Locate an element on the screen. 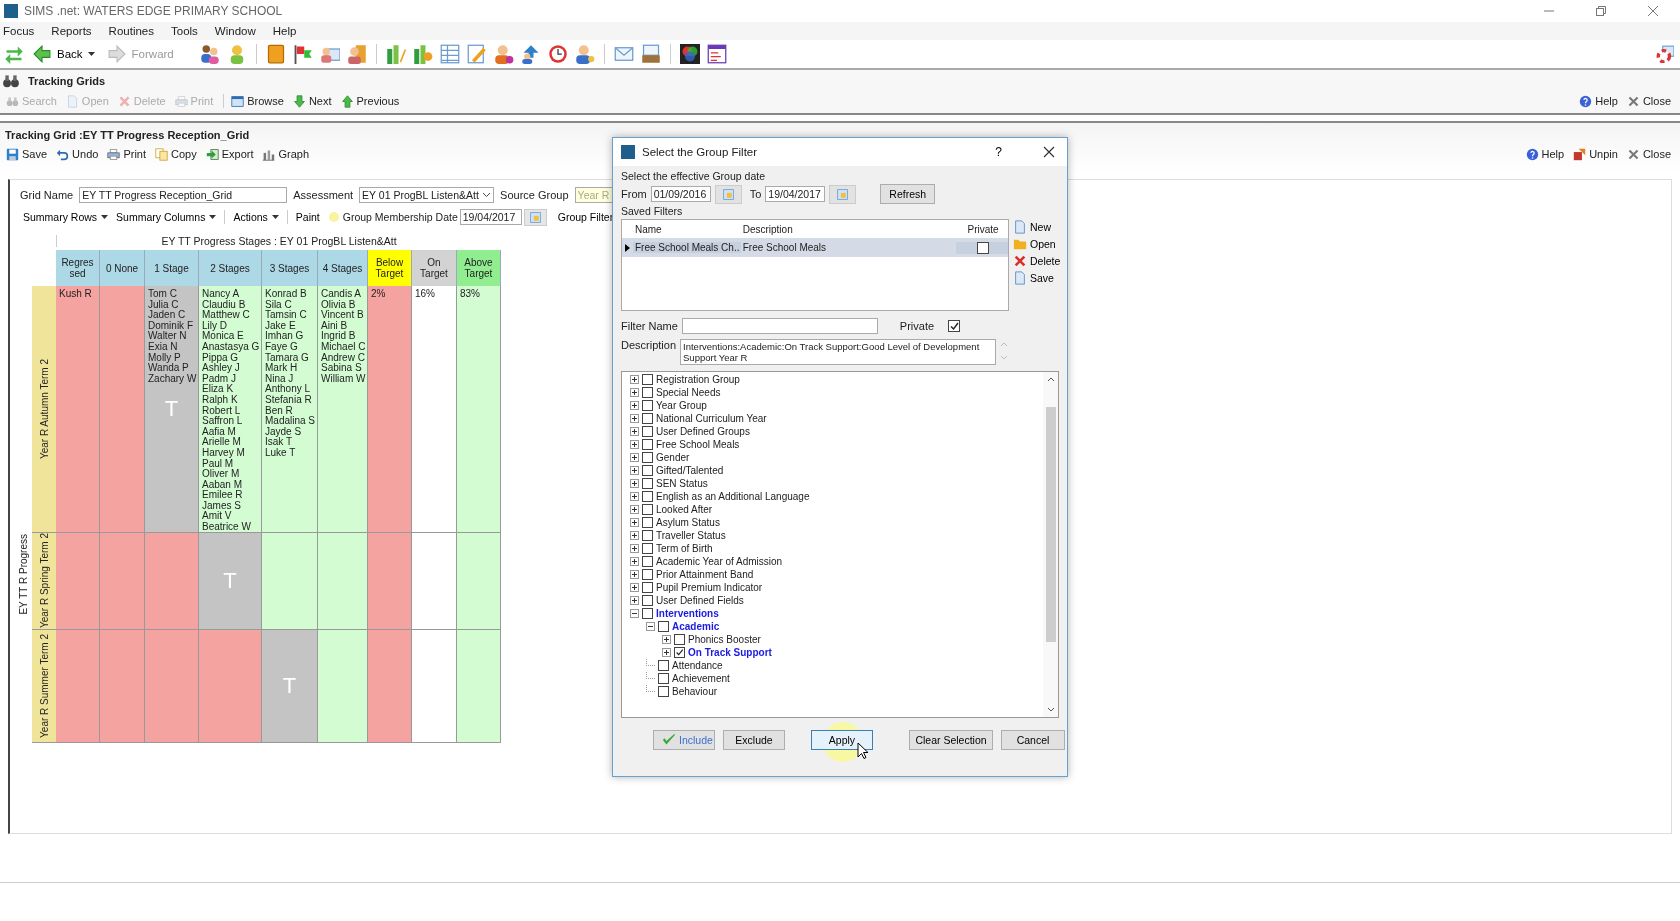 This screenshot has width=1680, height=921. description-field: Interventions:Academic:On Track Support:Good Level of Development Support Year R is located at coordinates (838, 352).